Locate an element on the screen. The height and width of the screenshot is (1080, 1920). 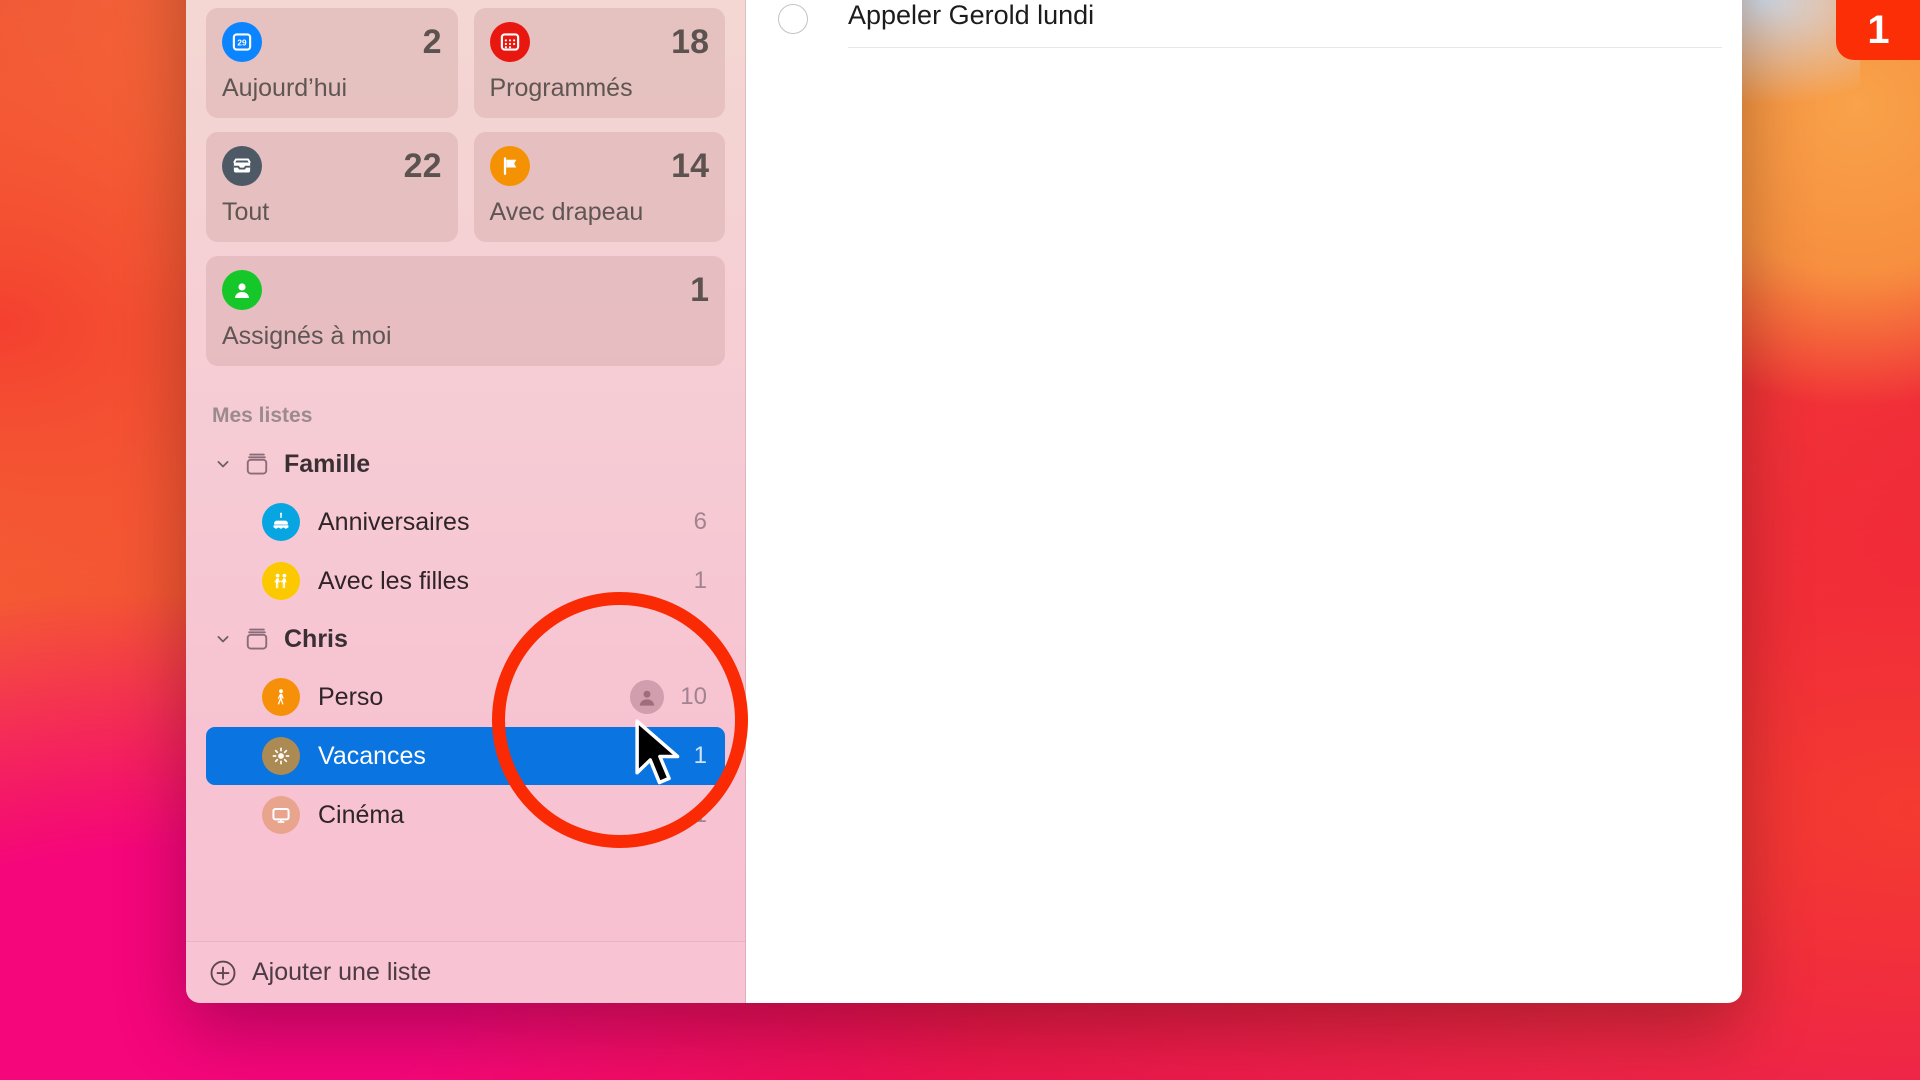
list-name: Perso is located at coordinates (351, 696).